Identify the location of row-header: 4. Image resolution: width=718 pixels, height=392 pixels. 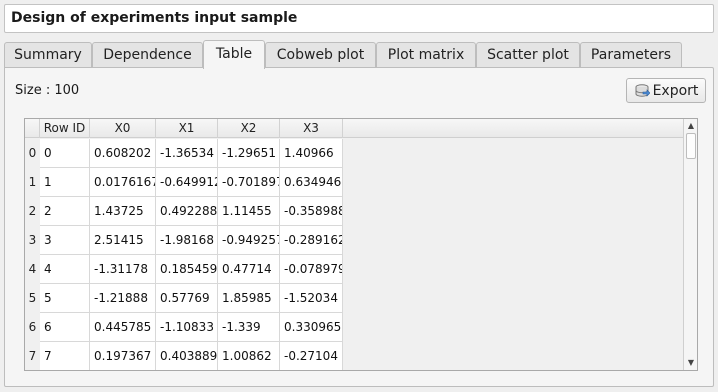
(32, 269).